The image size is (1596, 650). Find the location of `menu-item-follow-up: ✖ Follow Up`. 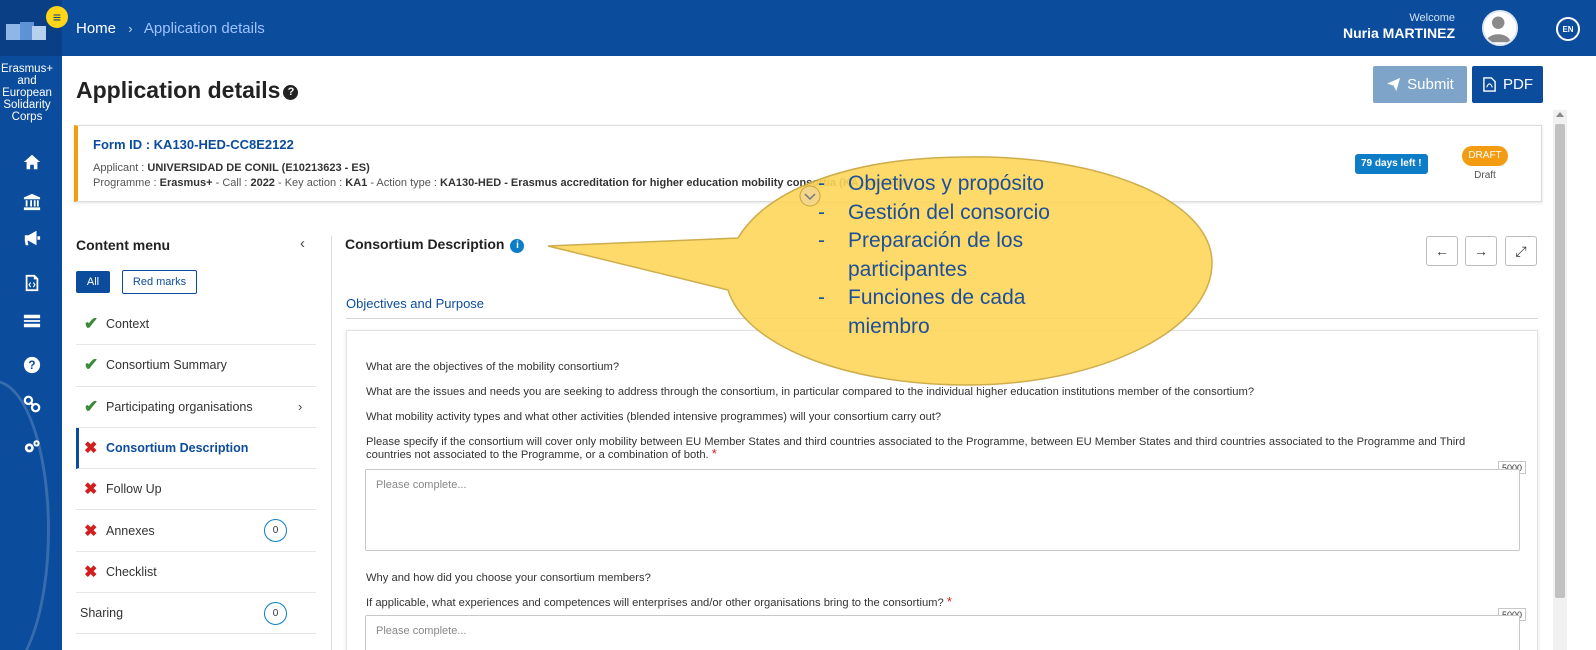

menu-item-follow-up: ✖ Follow Up is located at coordinates (196, 490).